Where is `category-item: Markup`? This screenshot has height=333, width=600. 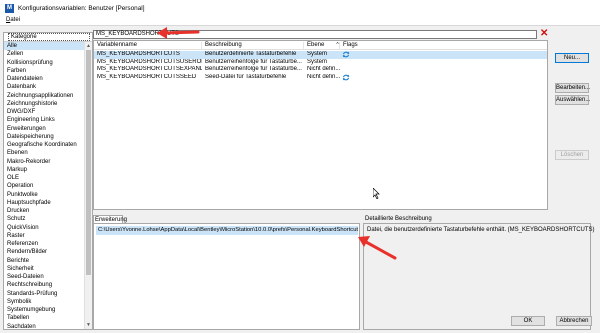 category-item: Markup is located at coordinates (48, 170).